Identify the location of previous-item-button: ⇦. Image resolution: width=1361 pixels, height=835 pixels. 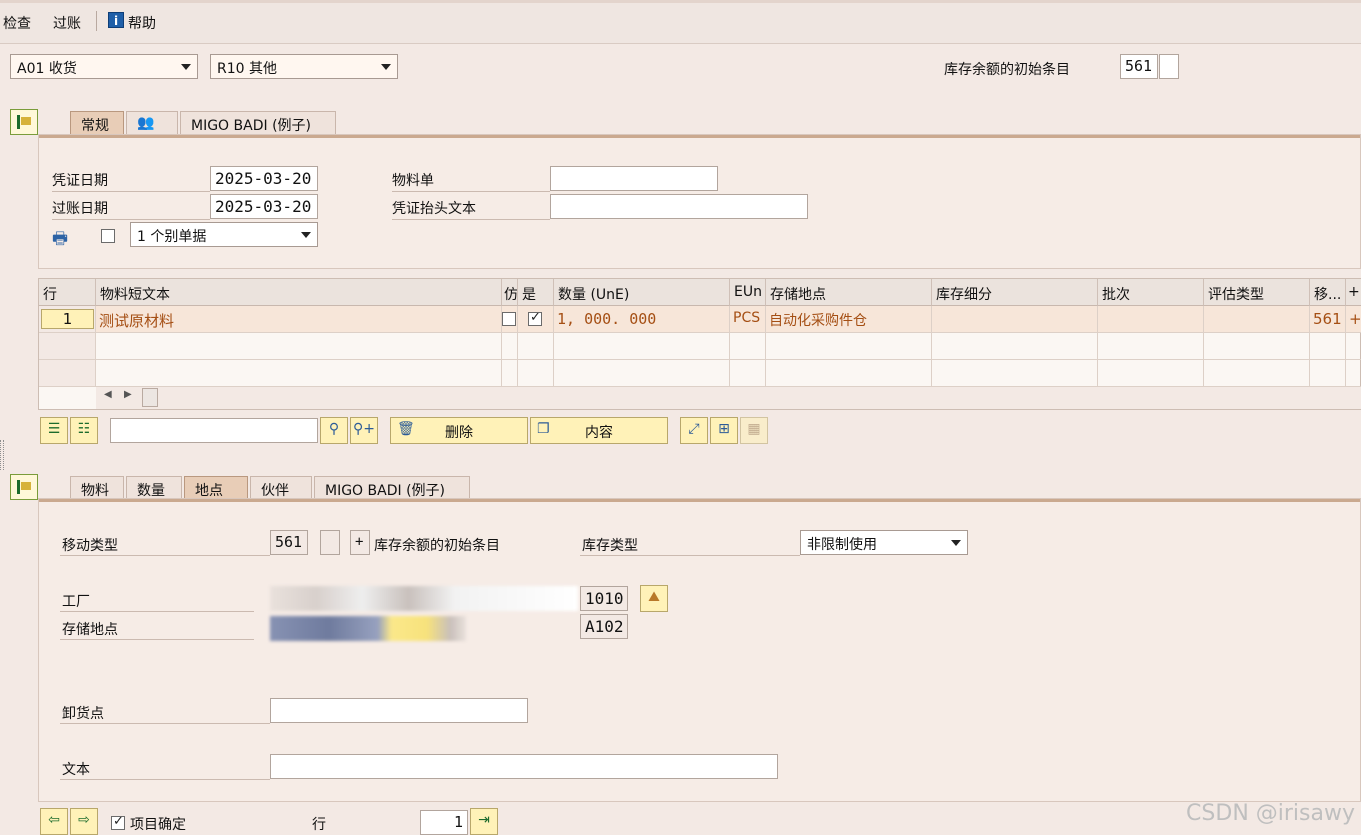
(54, 821).